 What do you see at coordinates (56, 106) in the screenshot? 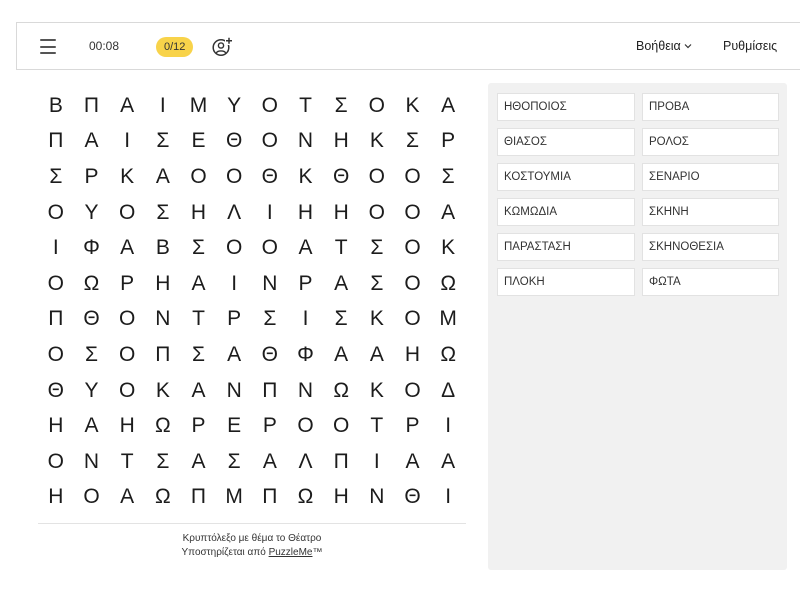
I see `grid-cell: Β` at bounding box center [56, 106].